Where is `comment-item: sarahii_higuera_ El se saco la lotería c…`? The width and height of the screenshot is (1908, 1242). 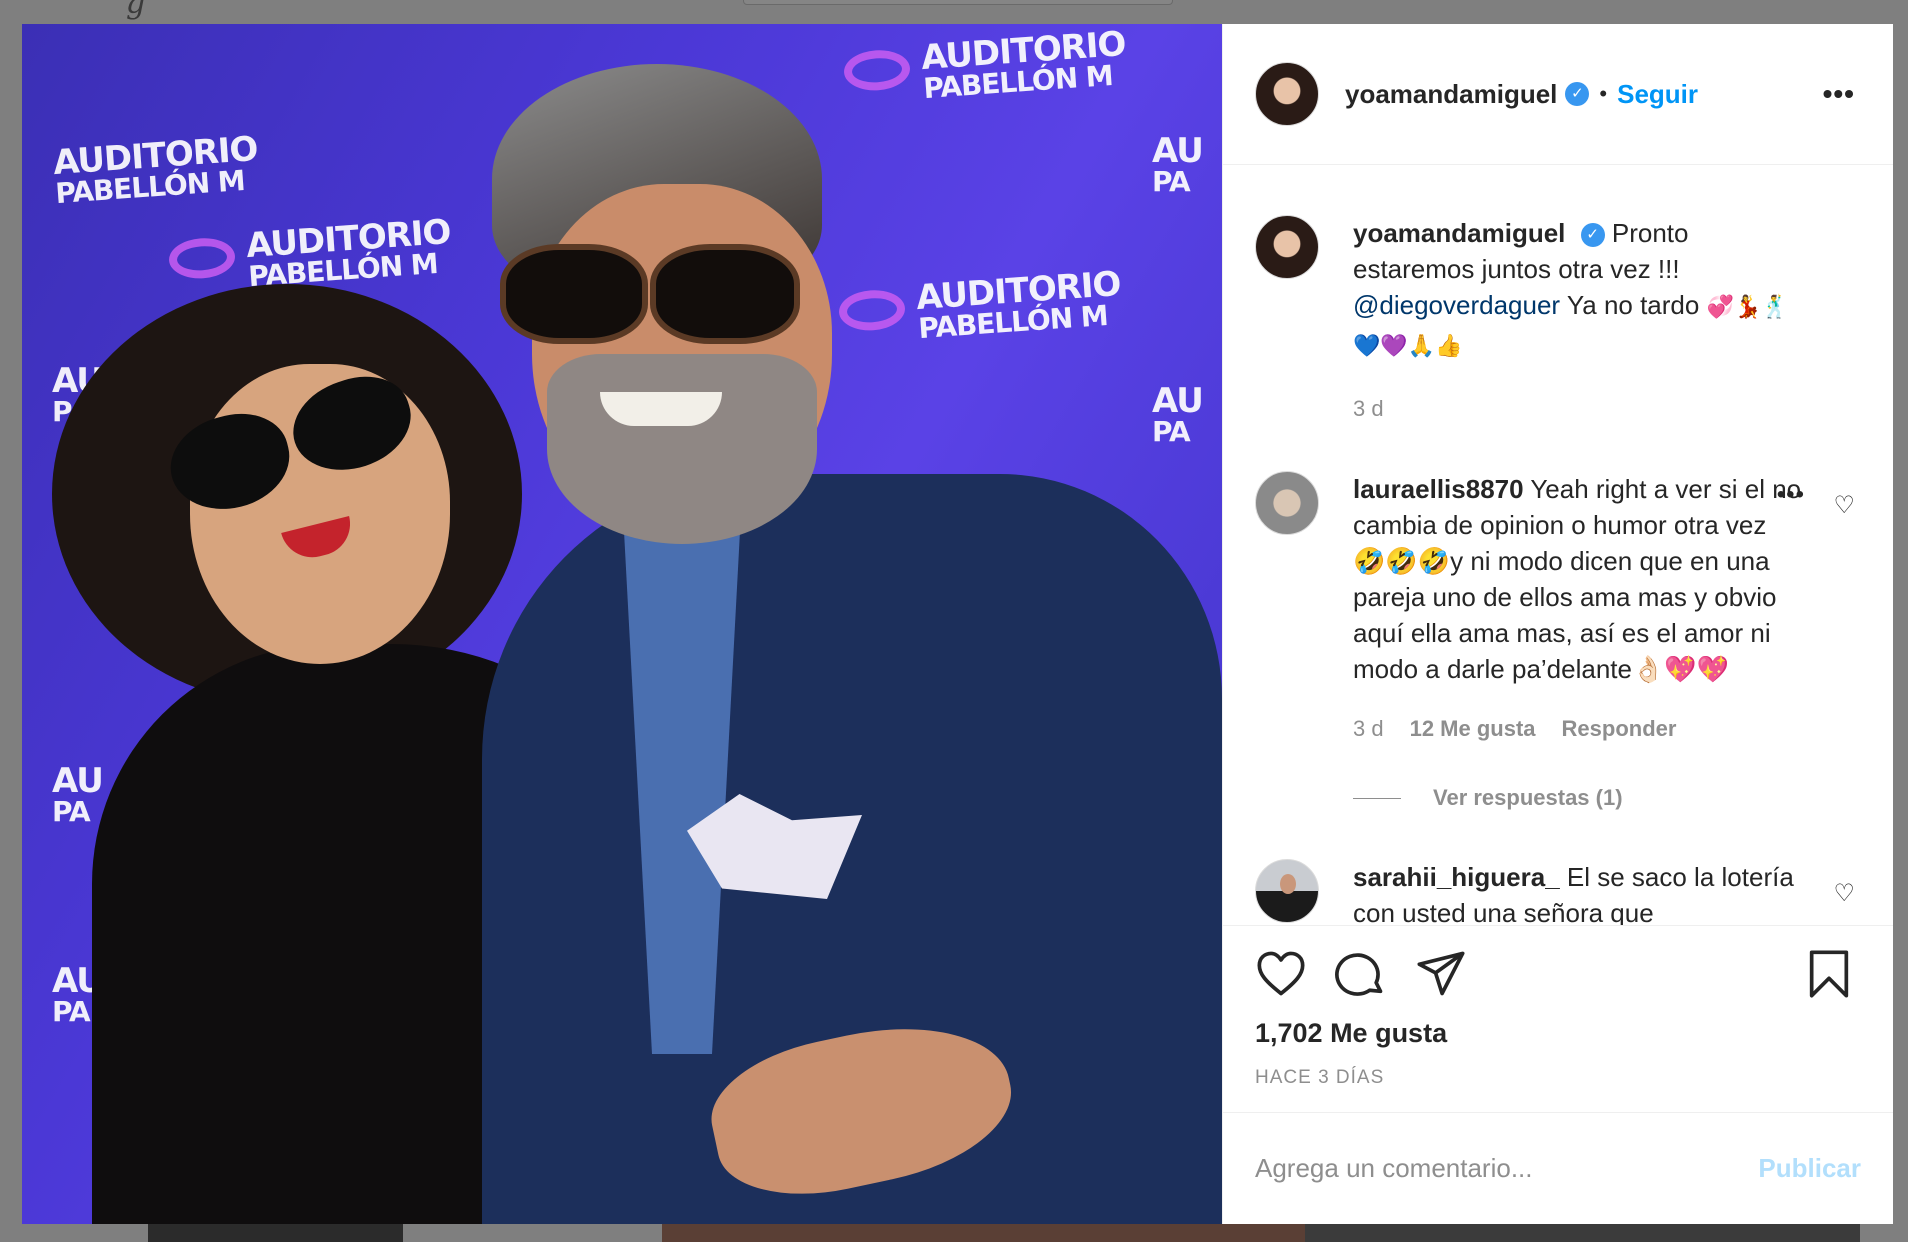 comment-item: sarahii_higuera_ El se saco la lotería c… is located at coordinates (1555, 892).